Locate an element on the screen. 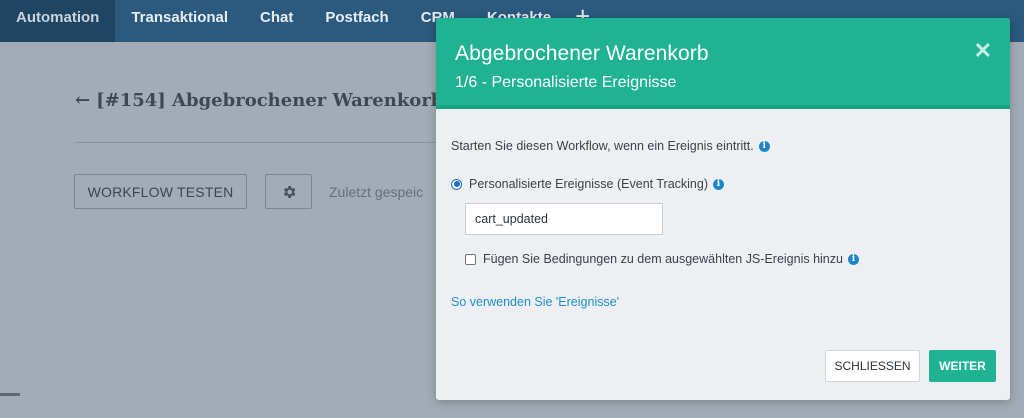 The image size is (1024, 418). page-title-text: [#154] Abgebrochener Warenkorb is located at coordinates (270, 100).